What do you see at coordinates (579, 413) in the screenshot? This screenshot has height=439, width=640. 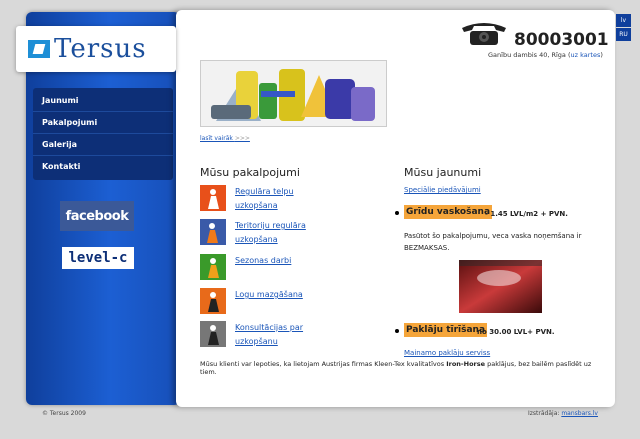 I see `credits-link: mansbars.lv` at bounding box center [579, 413].